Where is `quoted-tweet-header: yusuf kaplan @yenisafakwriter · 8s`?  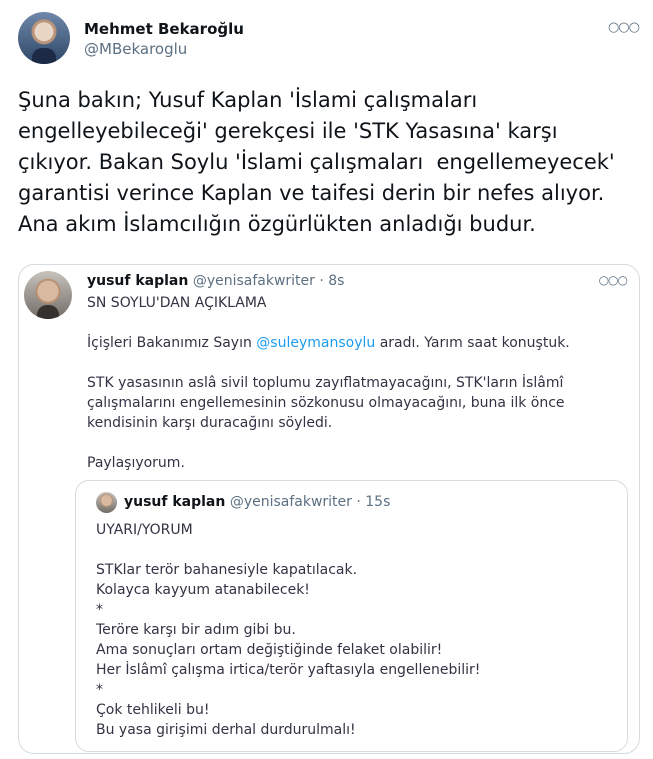
quoted-tweet-header: yusuf kaplan @yenisafakwriter · 8s is located at coordinates (215, 281).